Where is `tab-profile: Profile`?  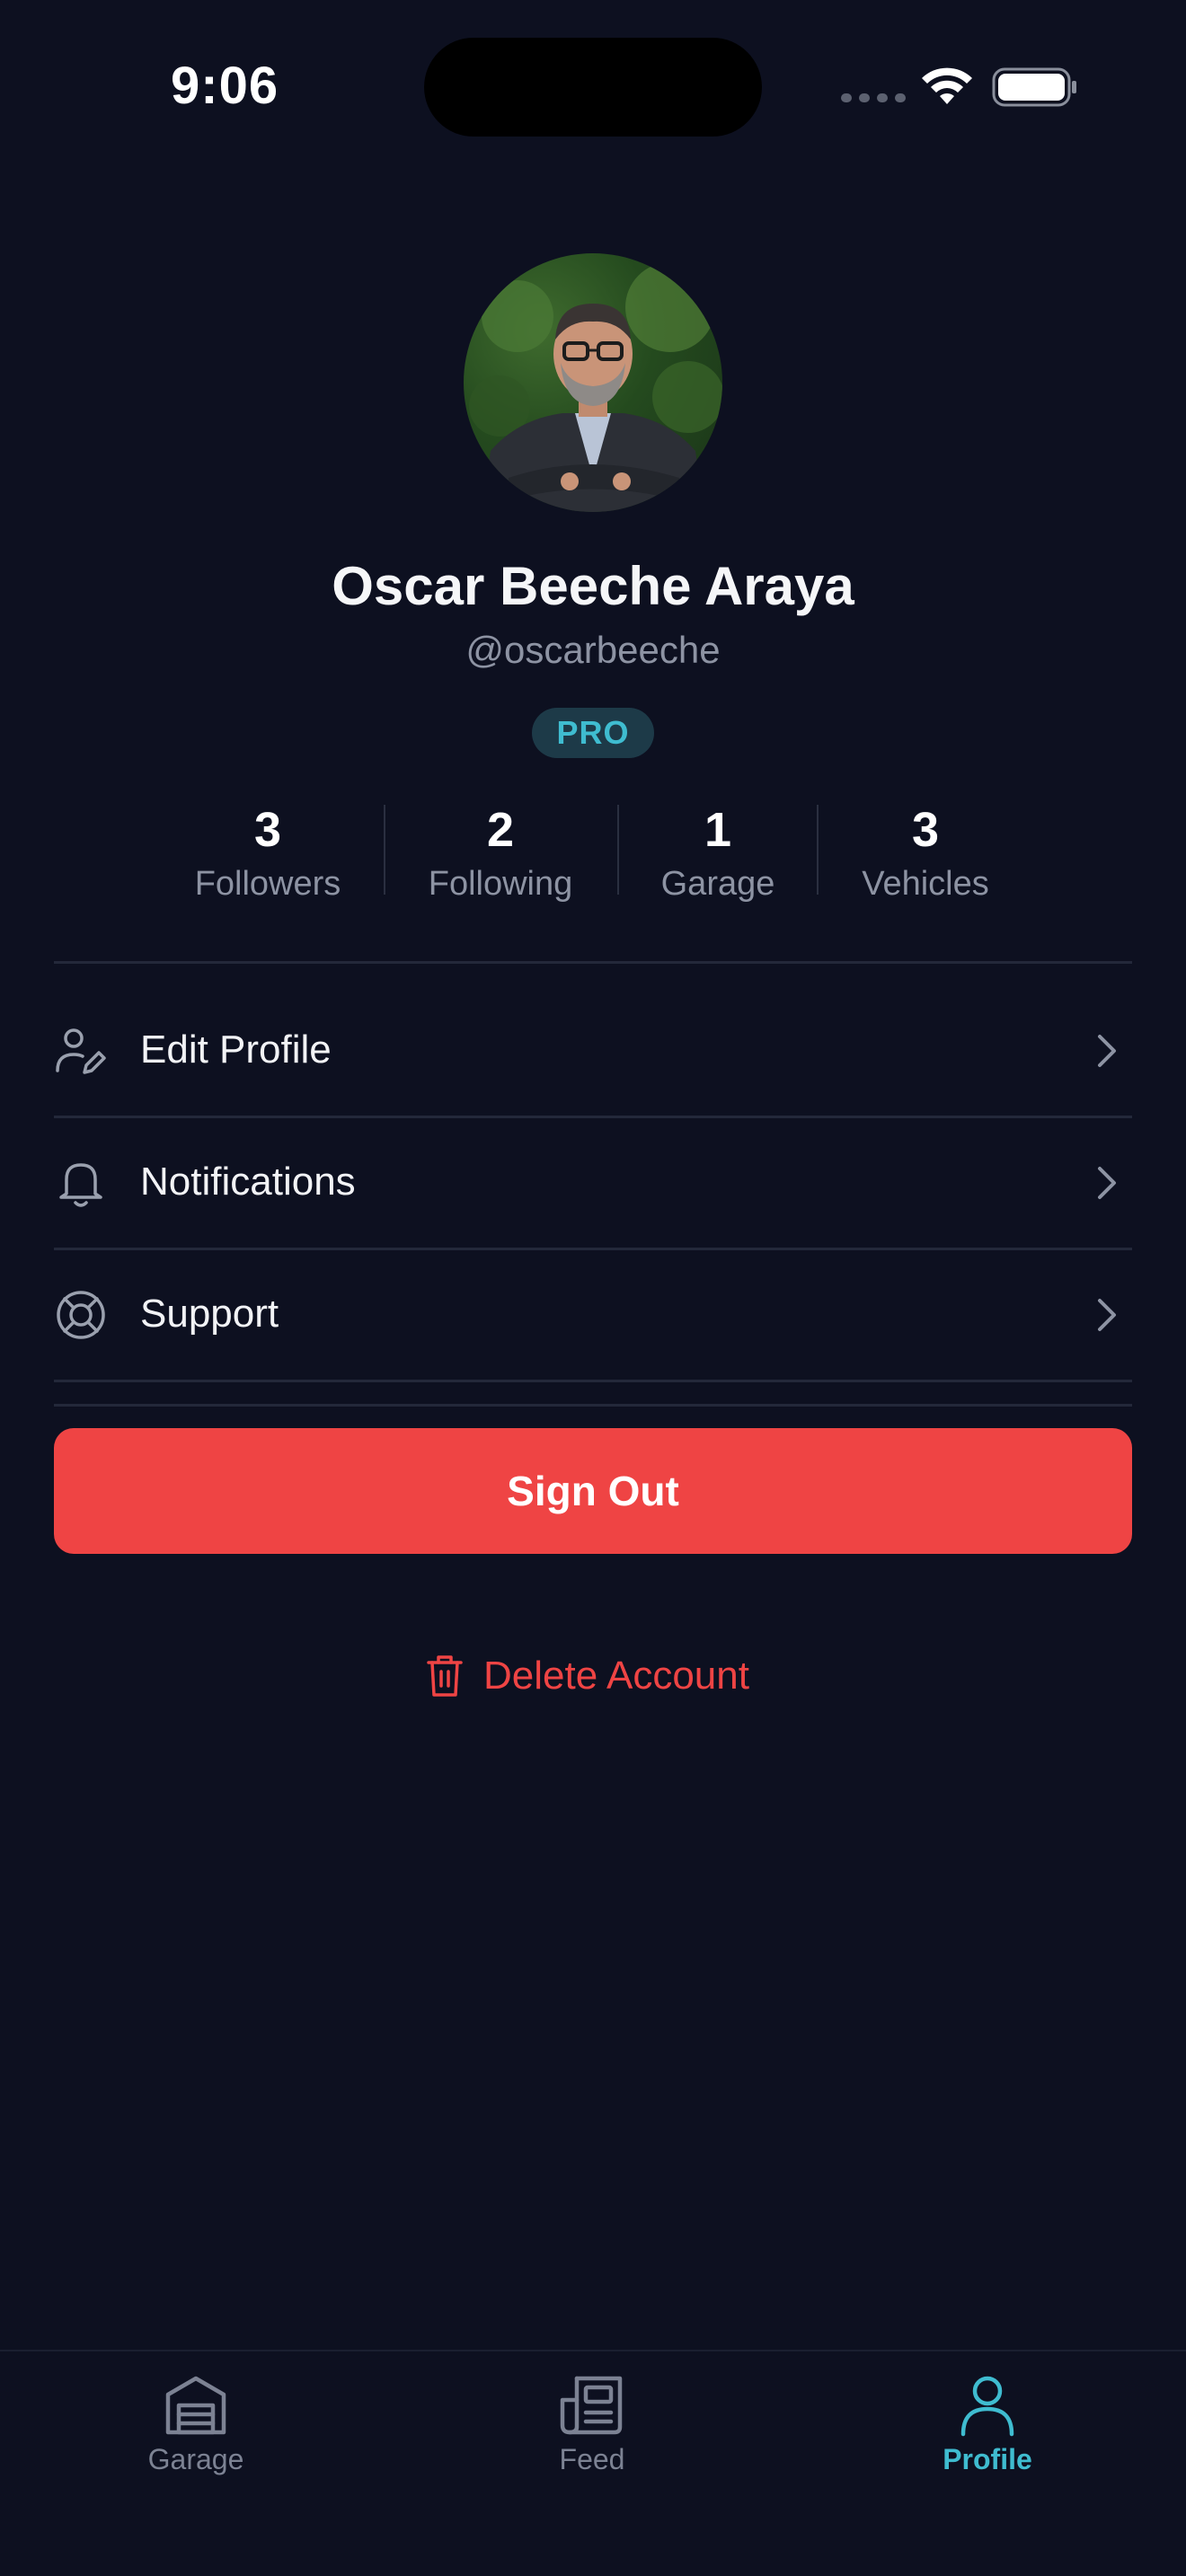
tab-profile: Profile is located at coordinates (987, 2424).